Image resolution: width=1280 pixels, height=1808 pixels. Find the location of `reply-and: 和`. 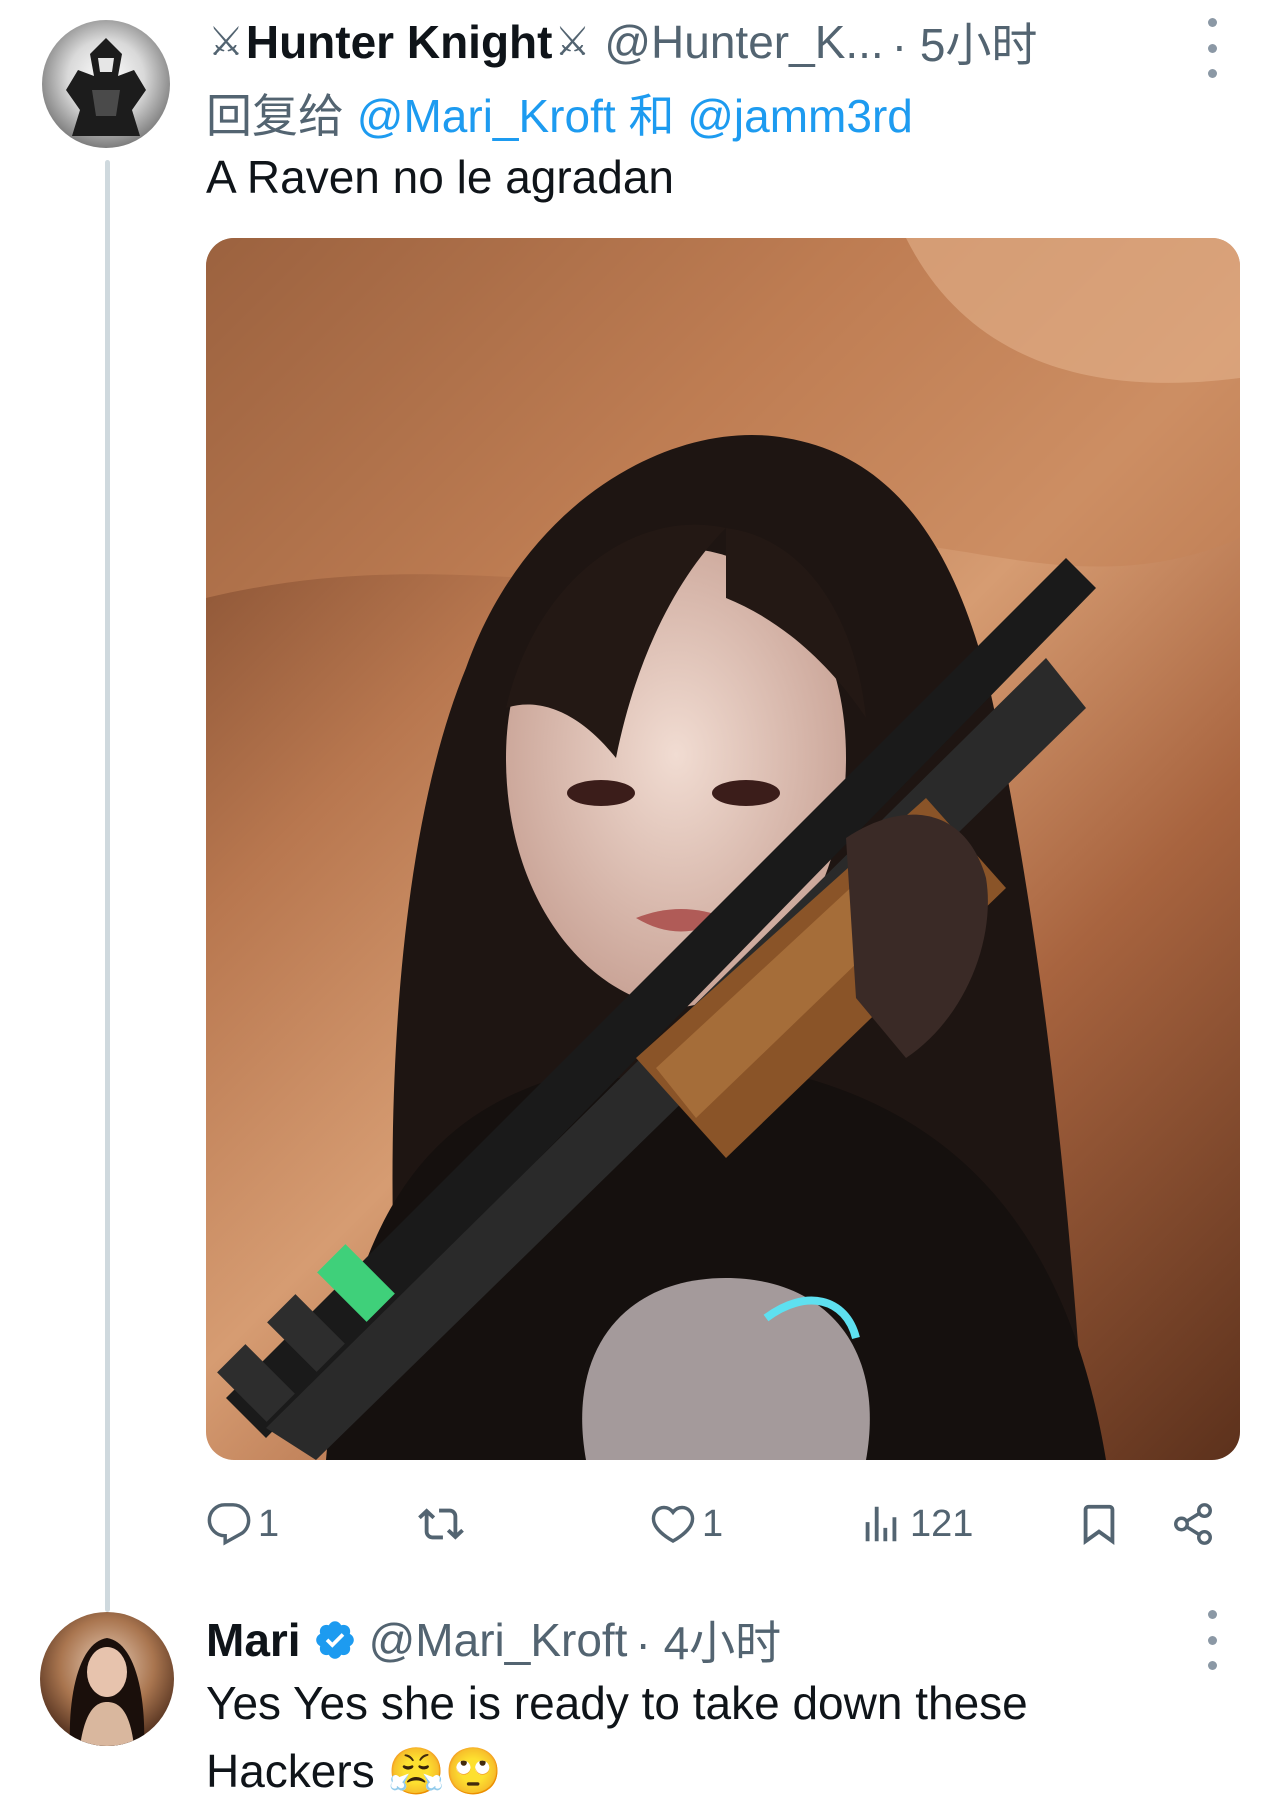

reply-and: 和 is located at coordinates (651, 116).